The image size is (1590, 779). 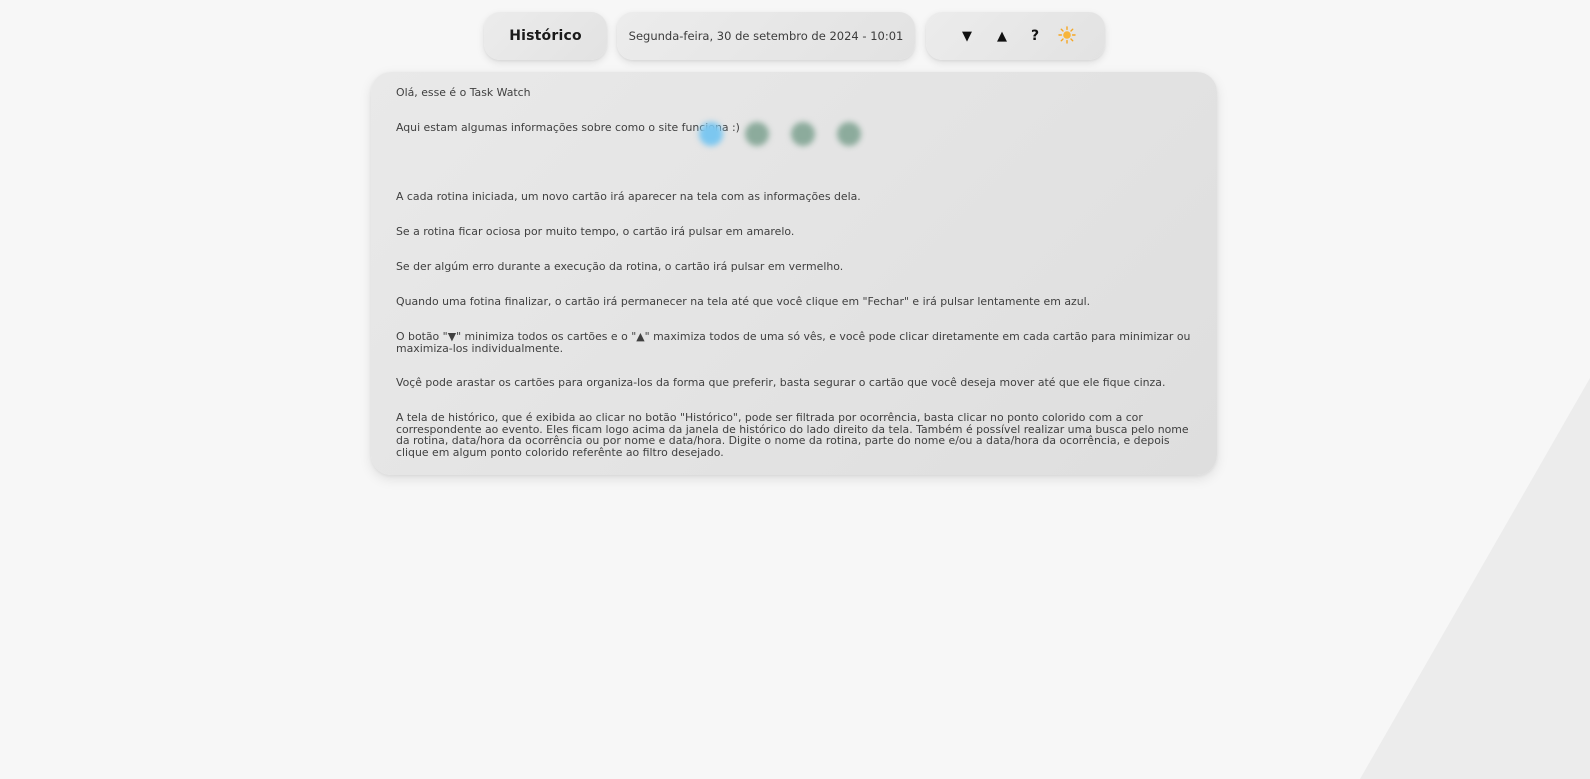 What do you see at coordinates (711, 134) in the screenshot?
I see `status-dot-blue` at bounding box center [711, 134].